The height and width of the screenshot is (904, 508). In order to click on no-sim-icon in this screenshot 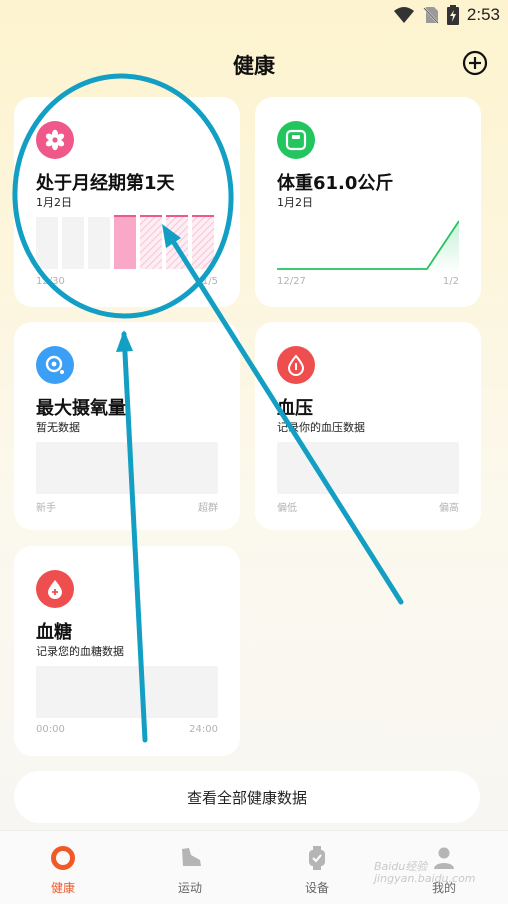, I will do `click(431, 15)`.